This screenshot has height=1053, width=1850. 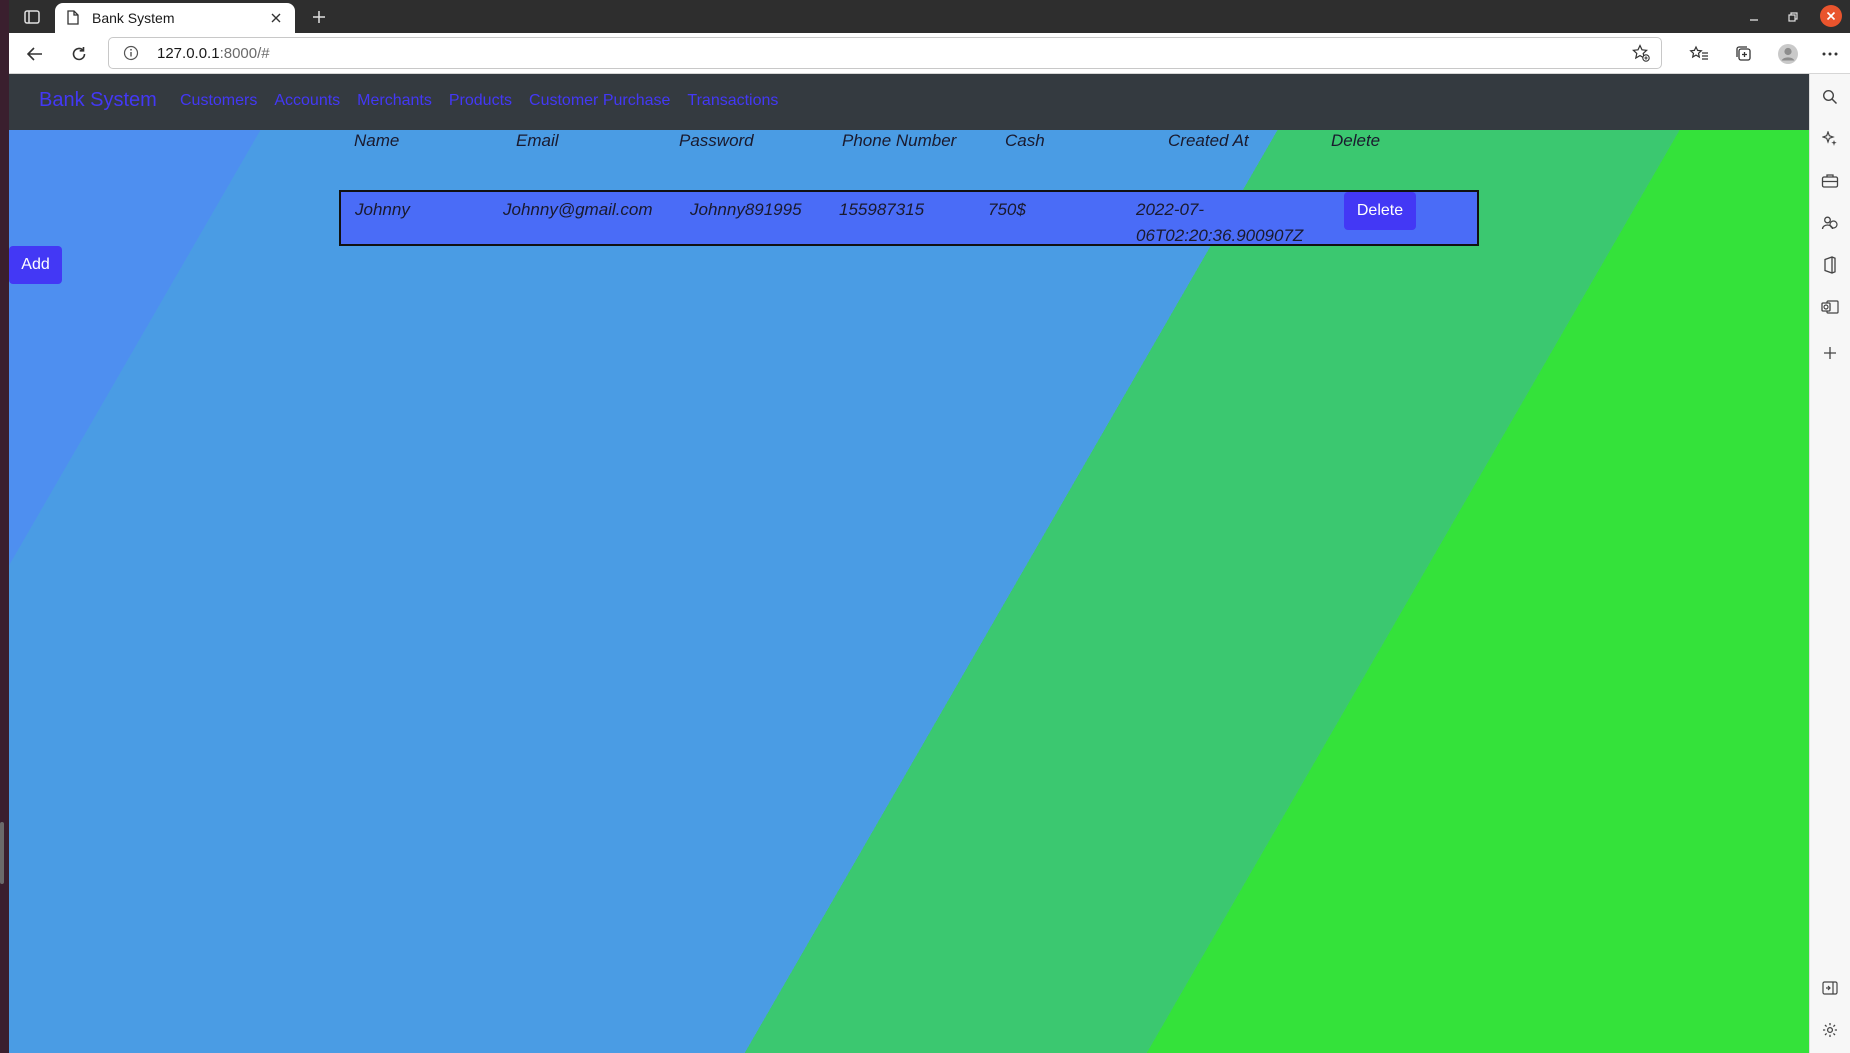 What do you see at coordinates (1830, 139) in the screenshot?
I see `sparkle-icon` at bounding box center [1830, 139].